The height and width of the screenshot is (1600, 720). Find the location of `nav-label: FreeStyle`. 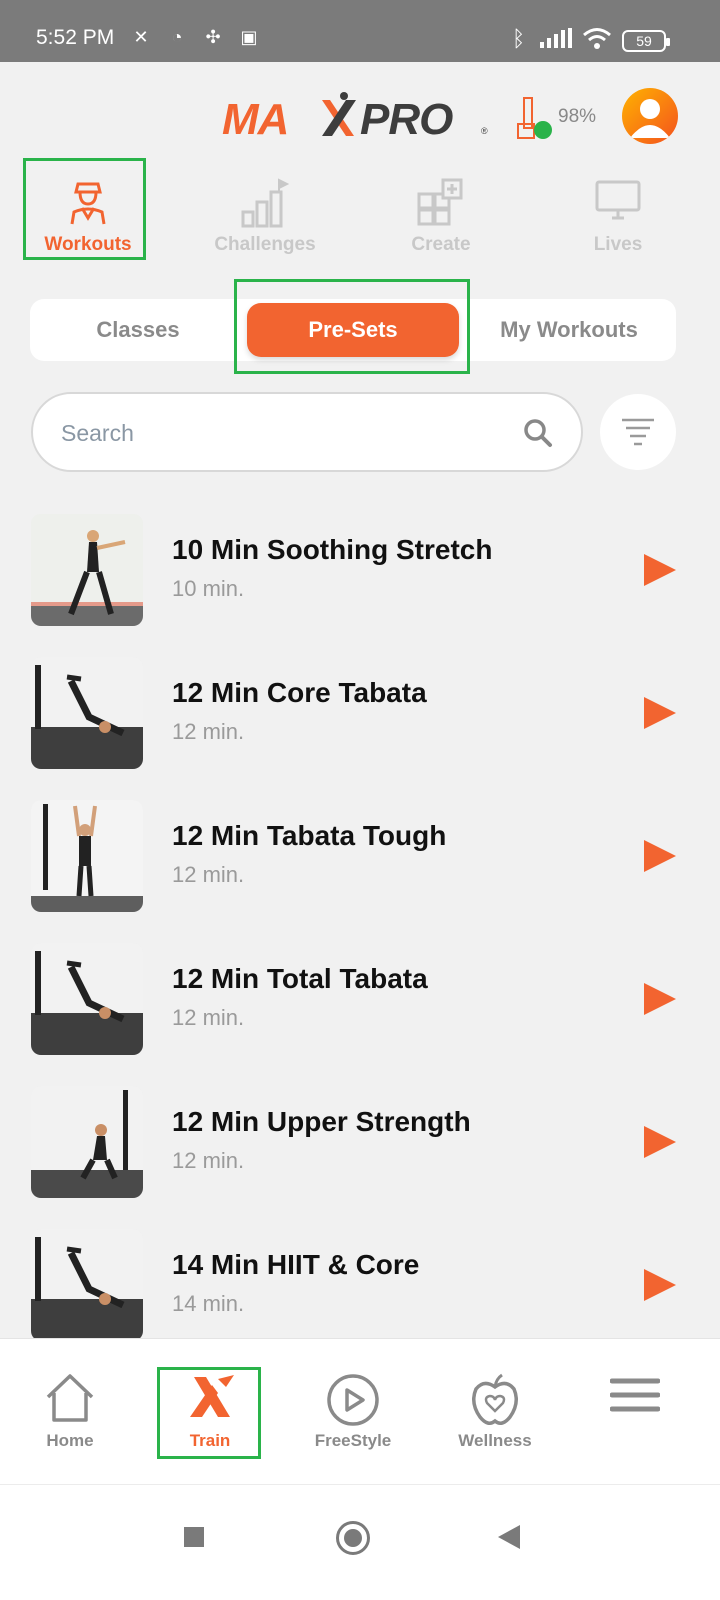

nav-label: FreeStyle is located at coordinates (353, 1440).